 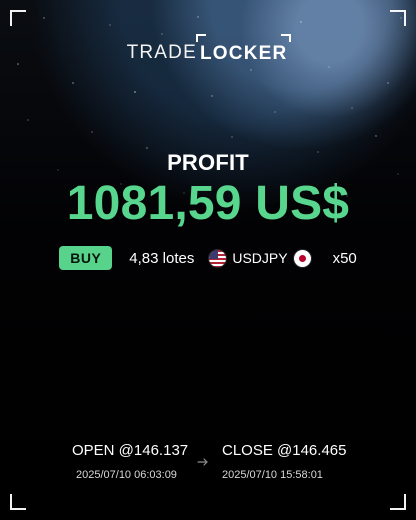 I want to click on us-flag-icon, so click(x=218, y=258).